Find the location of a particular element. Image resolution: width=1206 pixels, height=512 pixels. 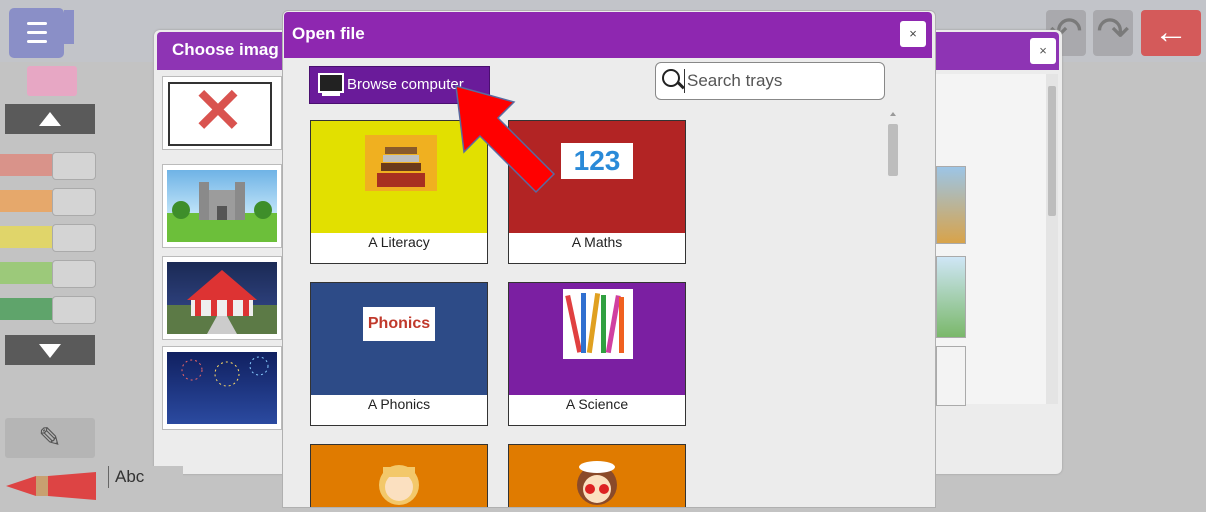

paint-bucket-tool: ✎ is located at coordinates (50, 438).